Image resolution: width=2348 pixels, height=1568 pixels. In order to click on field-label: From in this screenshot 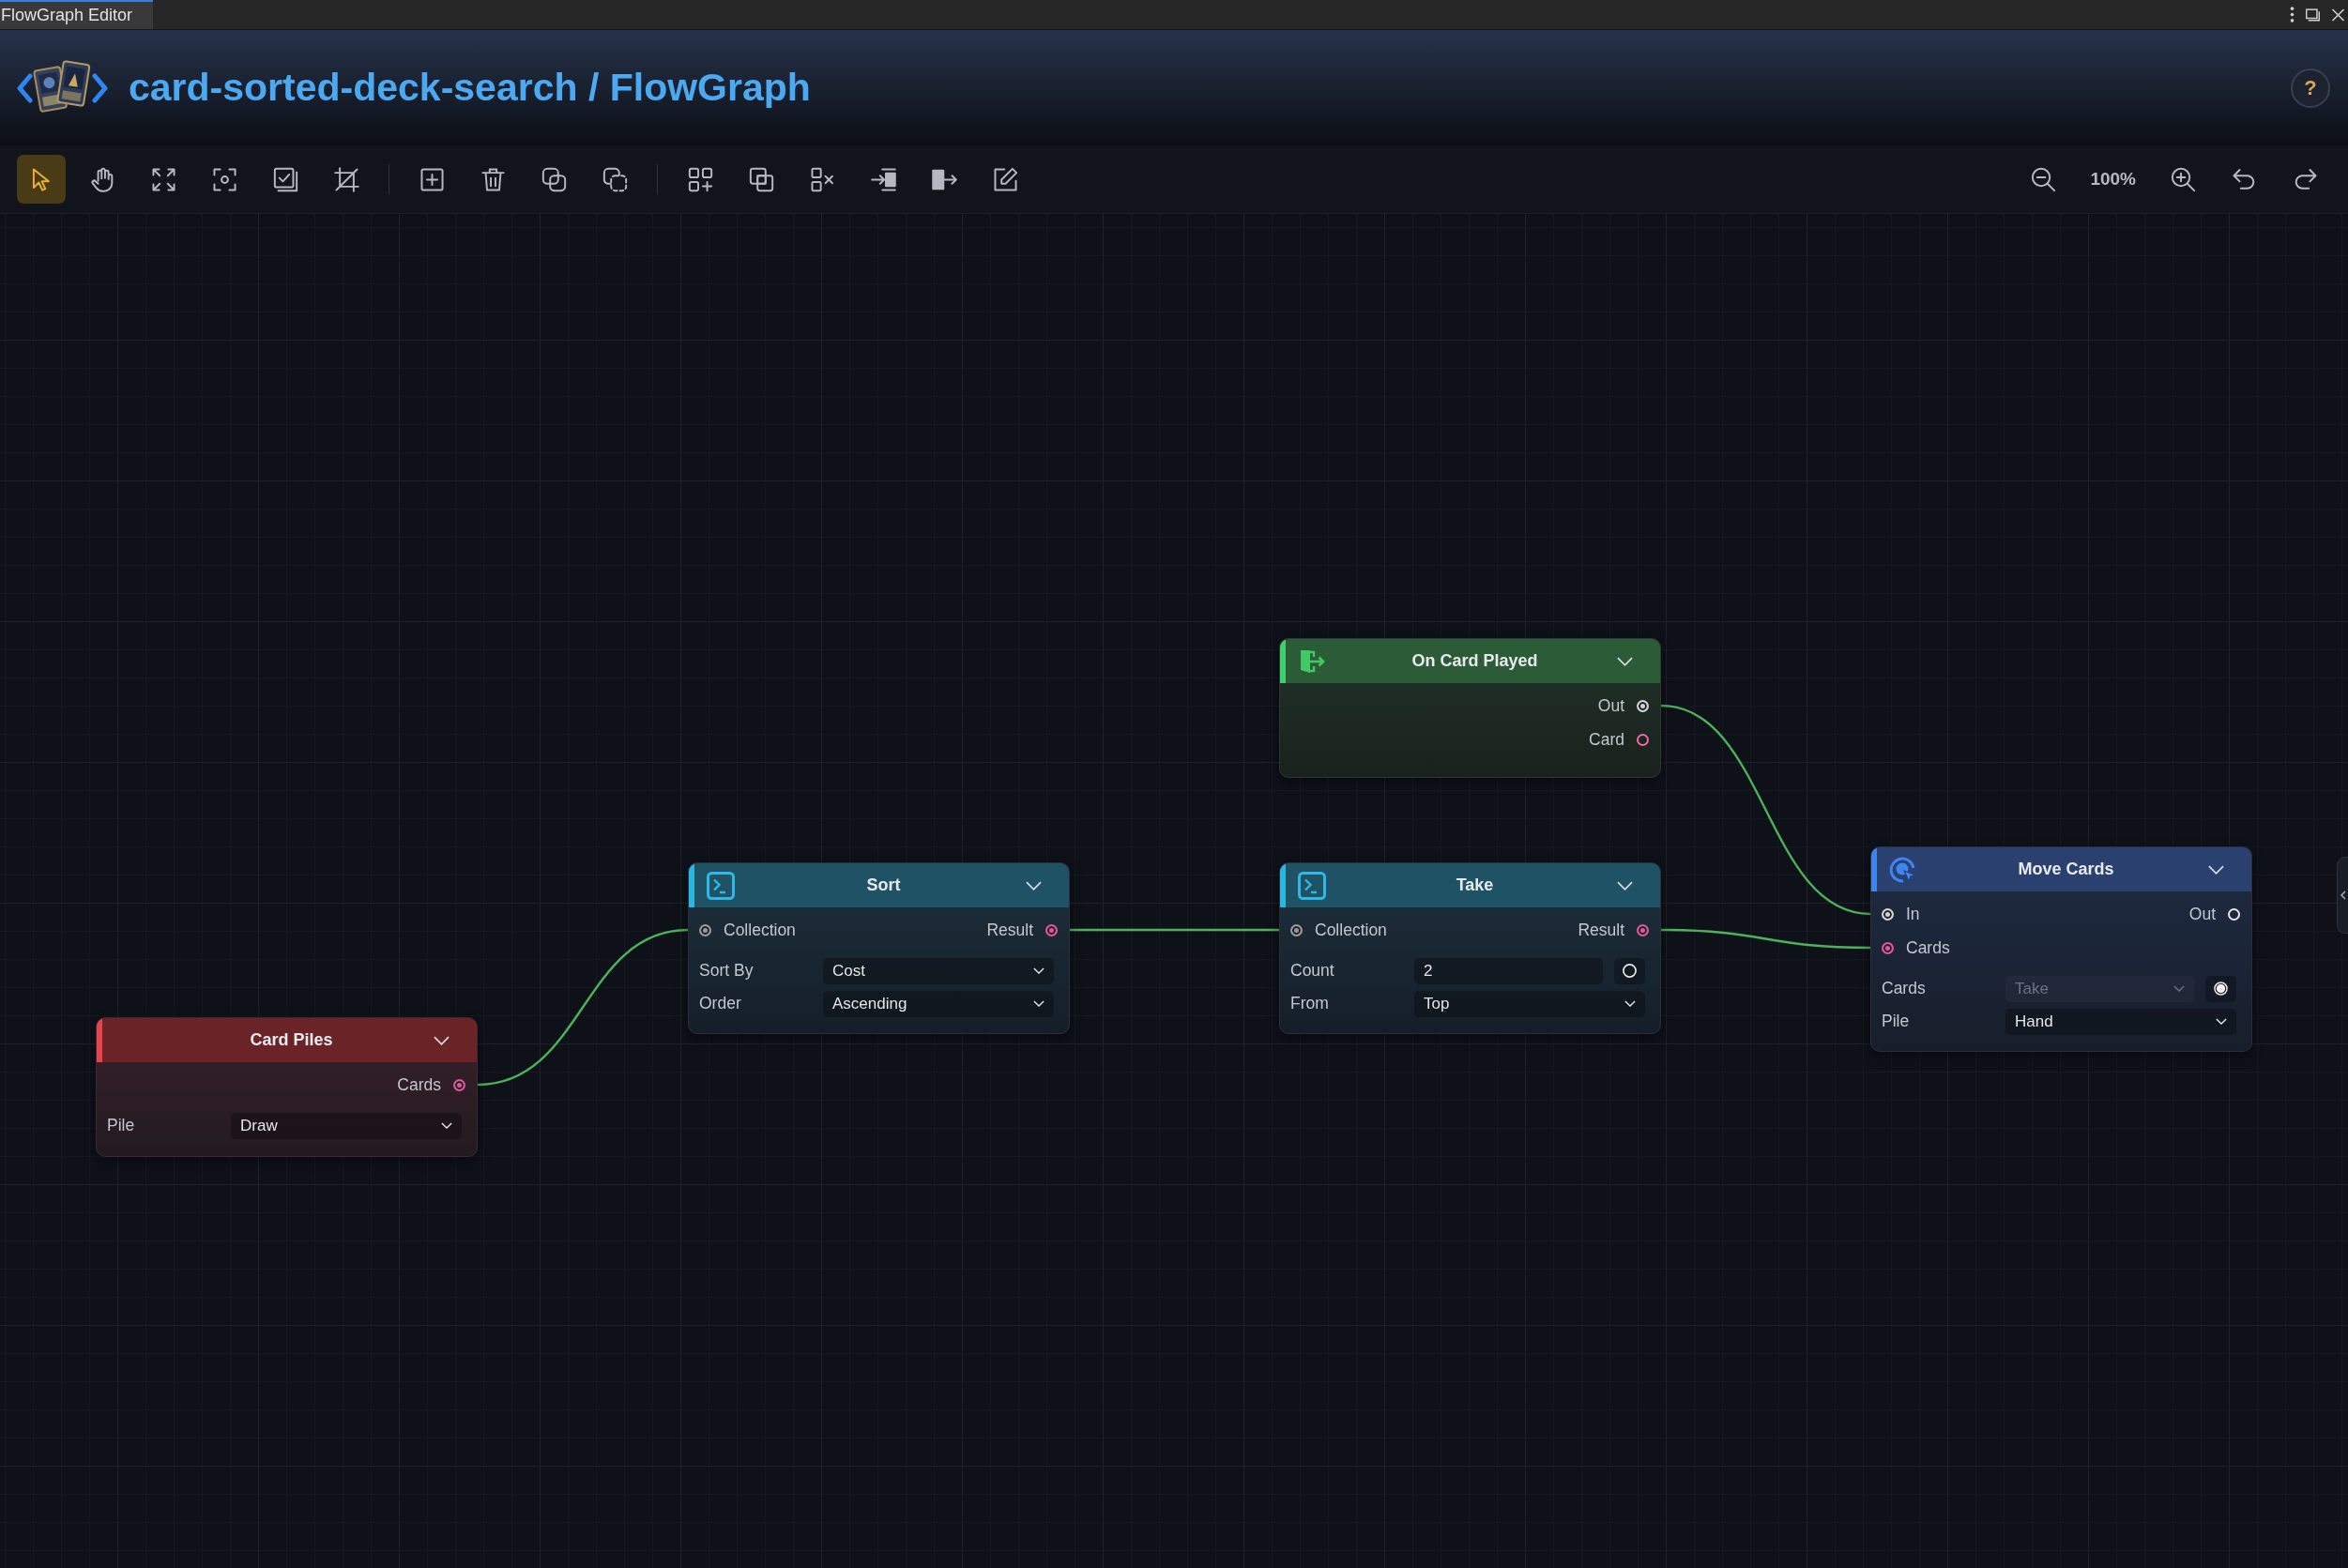, I will do `click(1310, 1003)`.